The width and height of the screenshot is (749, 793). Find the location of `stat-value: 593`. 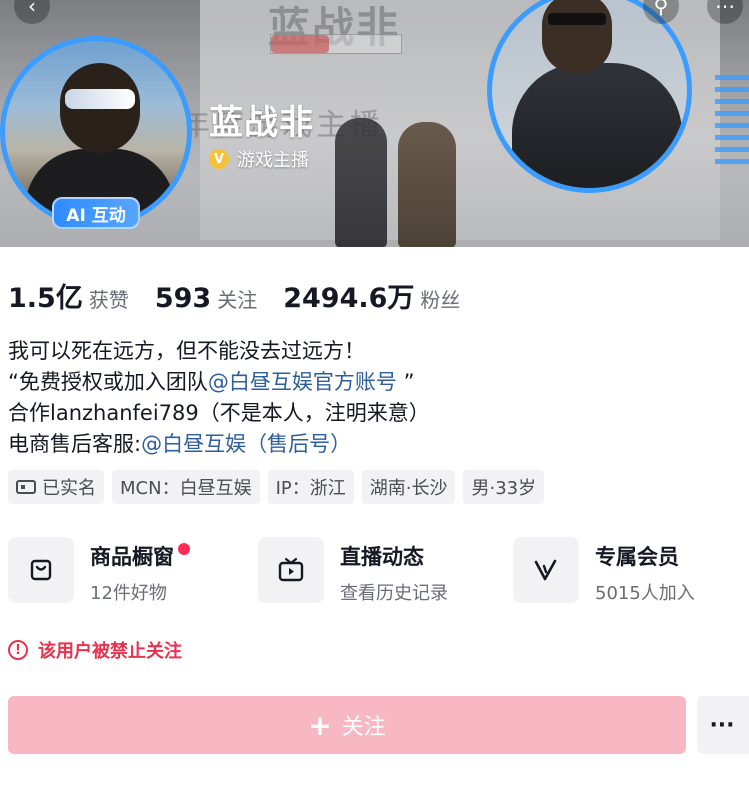

stat-value: 593 is located at coordinates (183, 298).